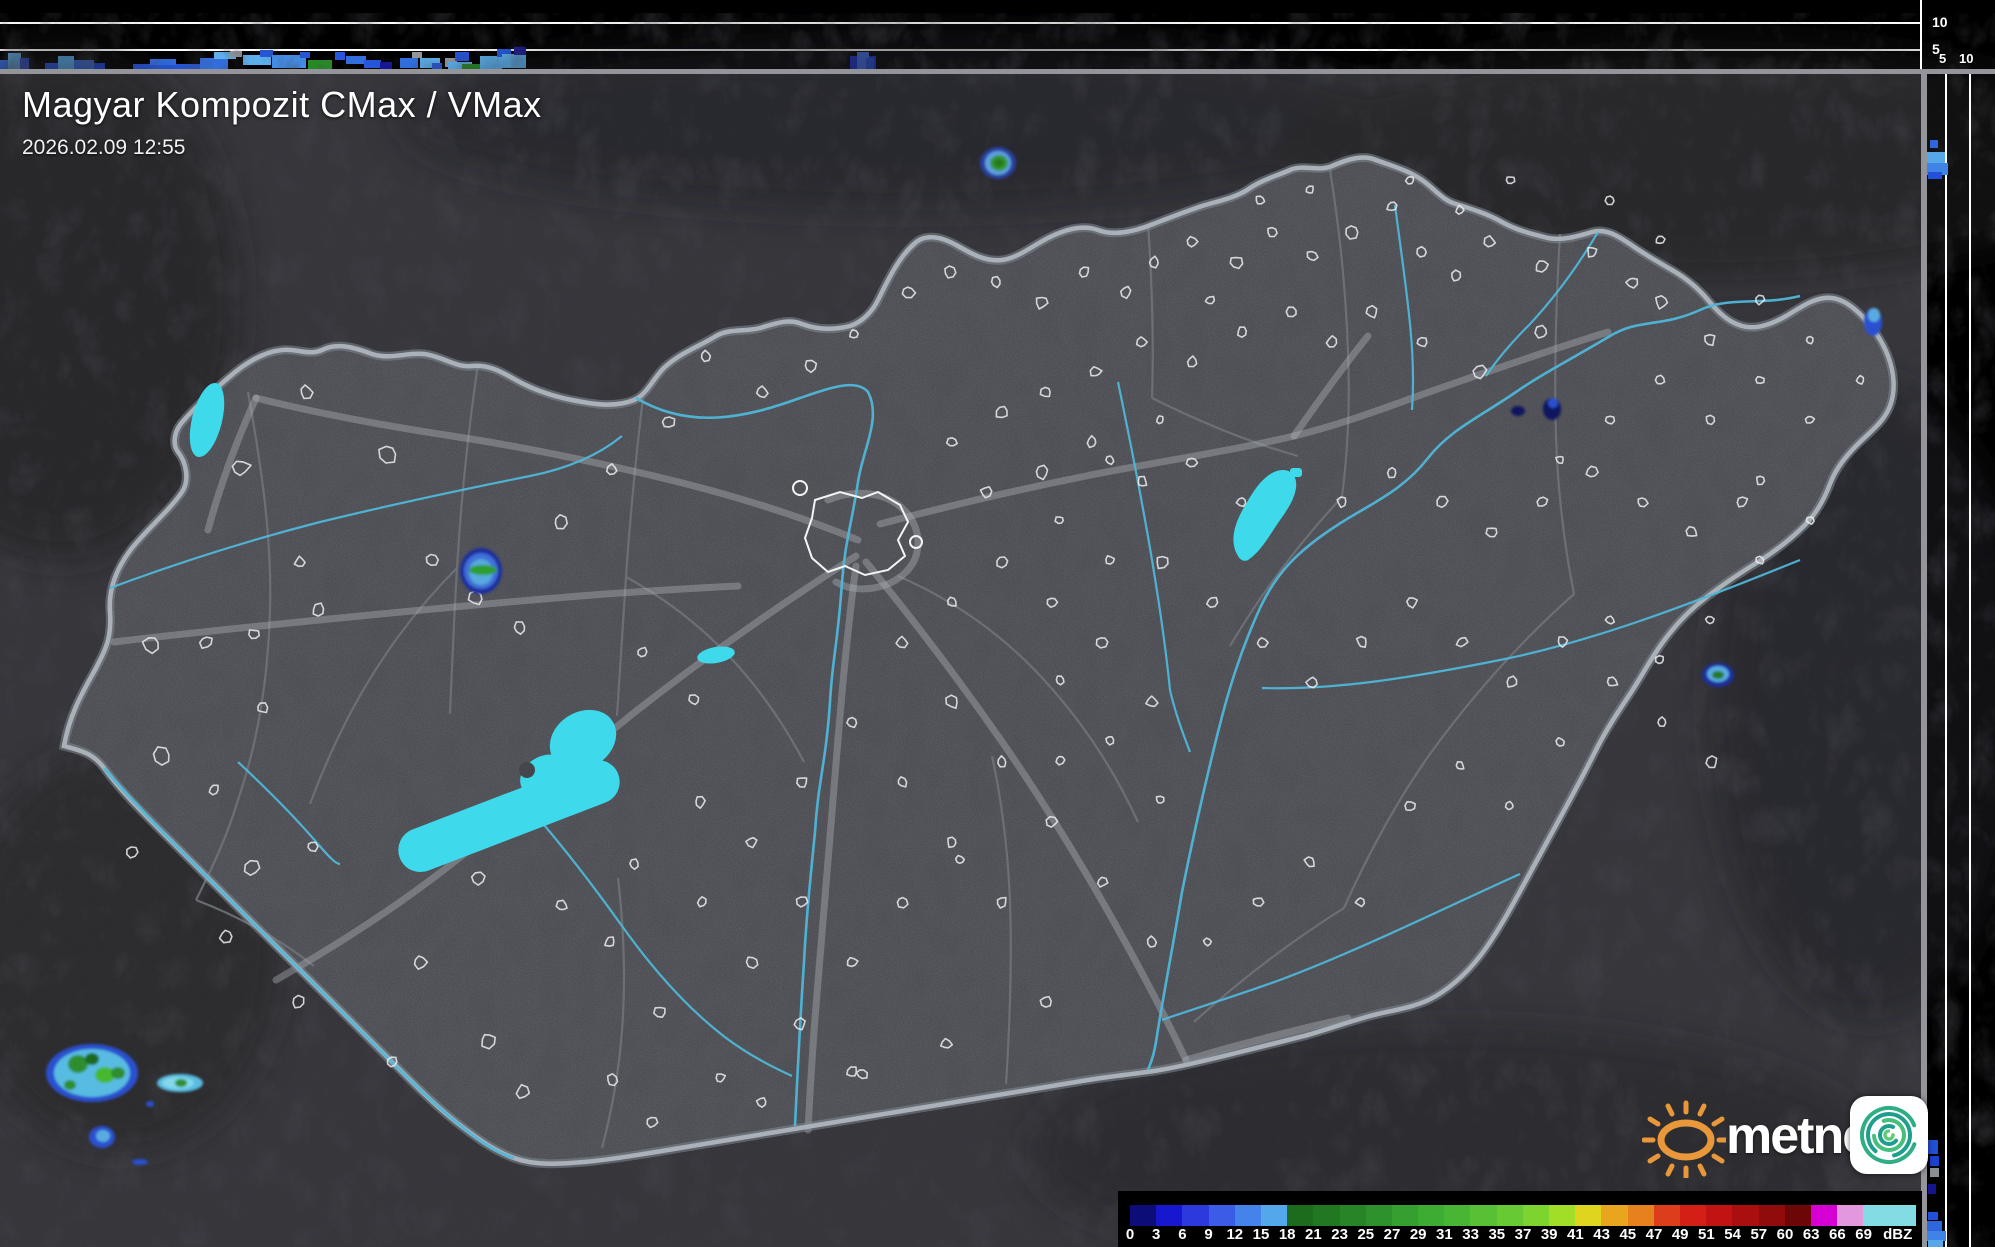  I want to click on colorbar-tick-label: 18, so click(1287, 1234).